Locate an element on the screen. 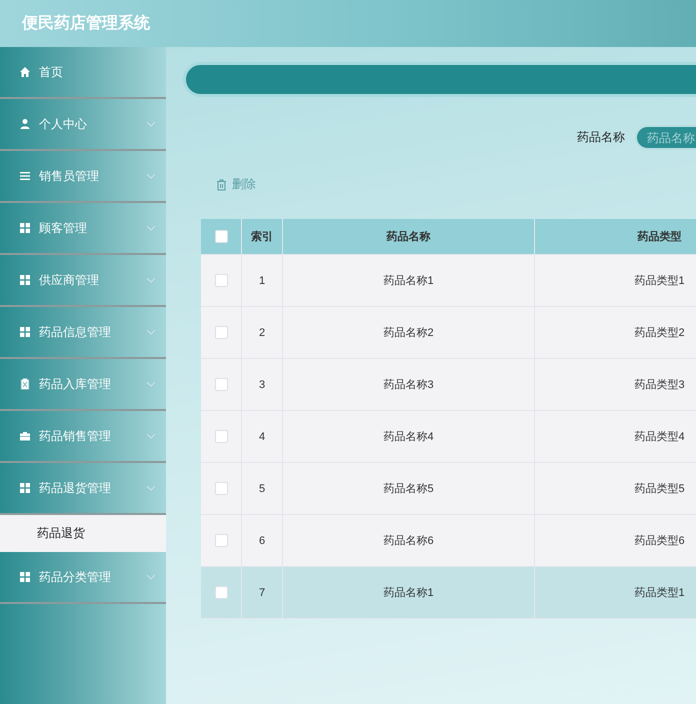 This screenshot has height=704, width=696. submenu-item: 药品退货 is located at coordinates (83, 533).